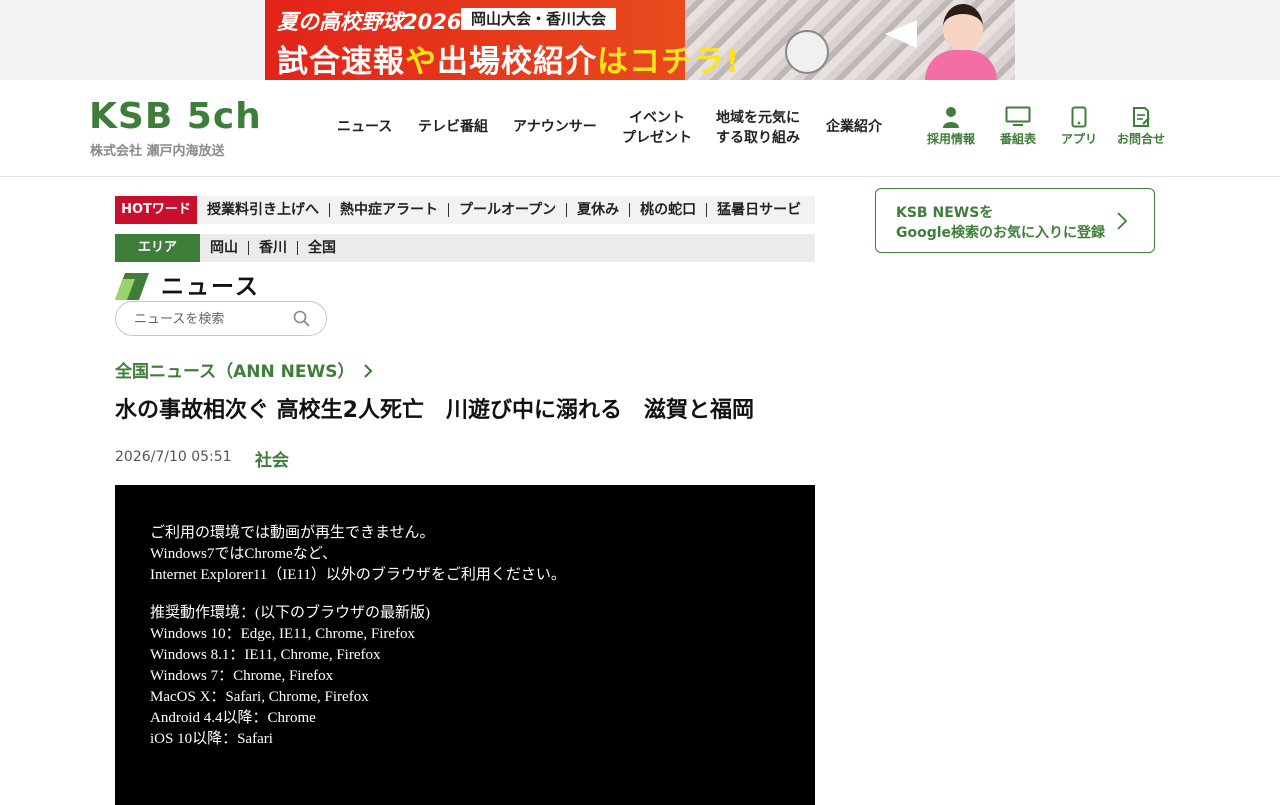 This screenshot has width=1280, height=805. What do you see at coordinates (901, 34) in the screenshot?
I see `megaphone-icon` at bounding box center [901, 34].